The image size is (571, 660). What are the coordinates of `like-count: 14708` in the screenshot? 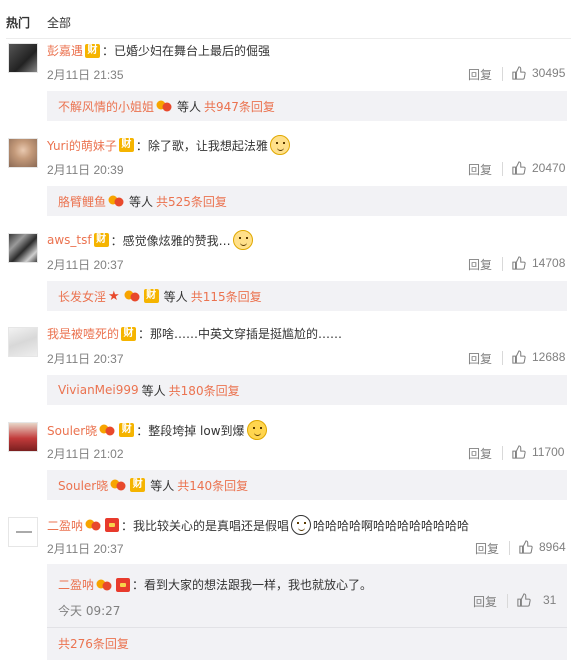 It's located at (549, 263).